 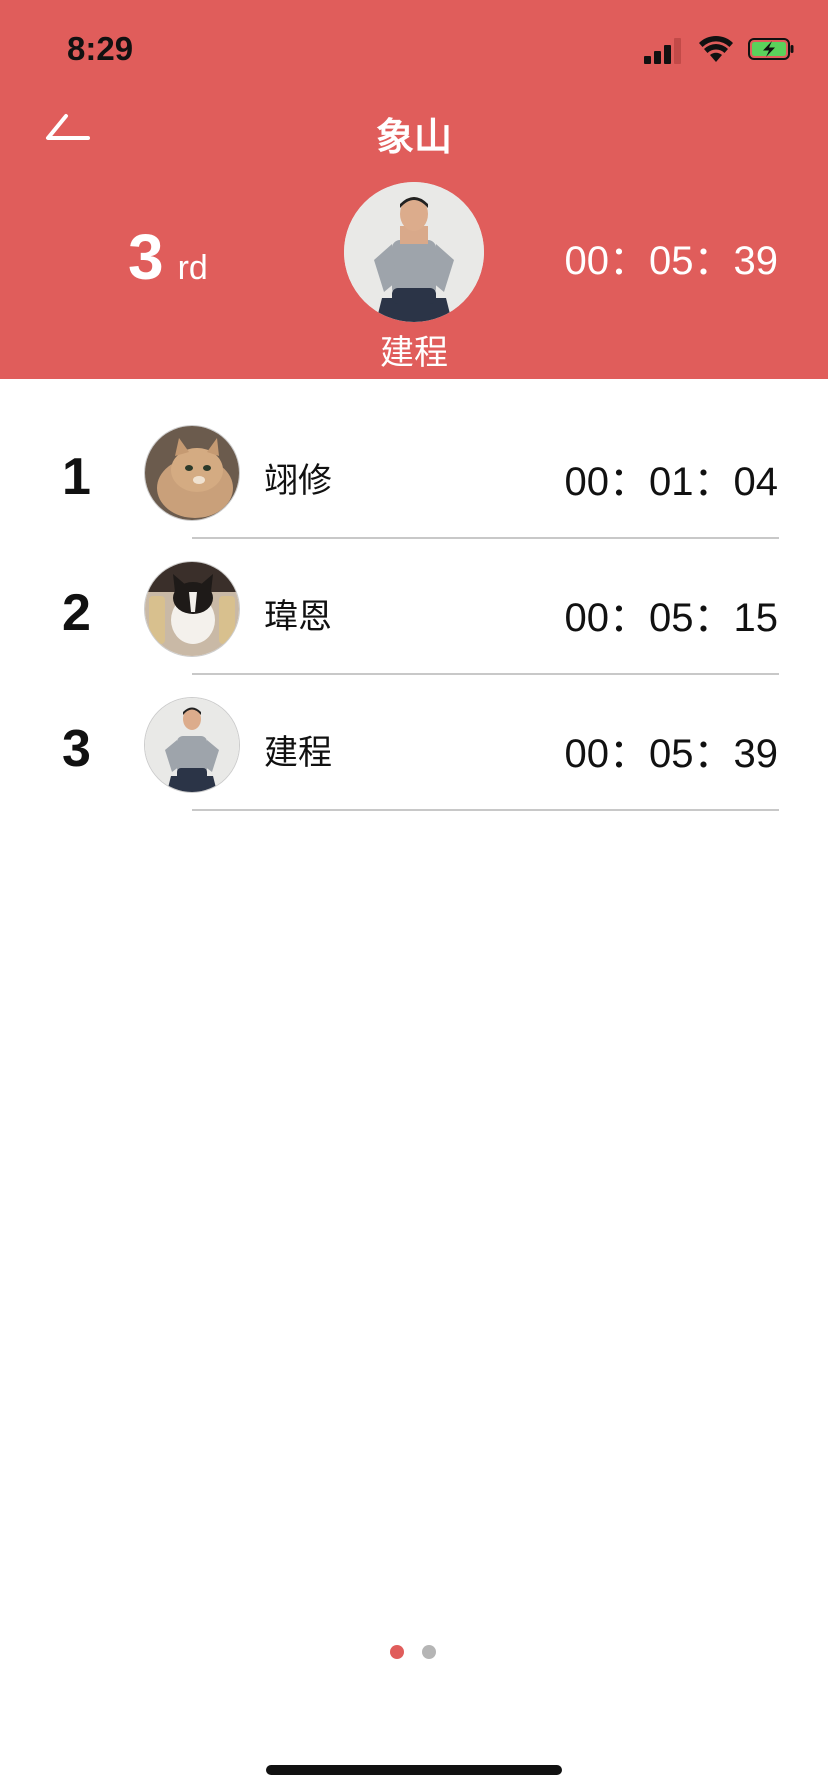 I want to click on status-icons, so click(x=719, y=49).